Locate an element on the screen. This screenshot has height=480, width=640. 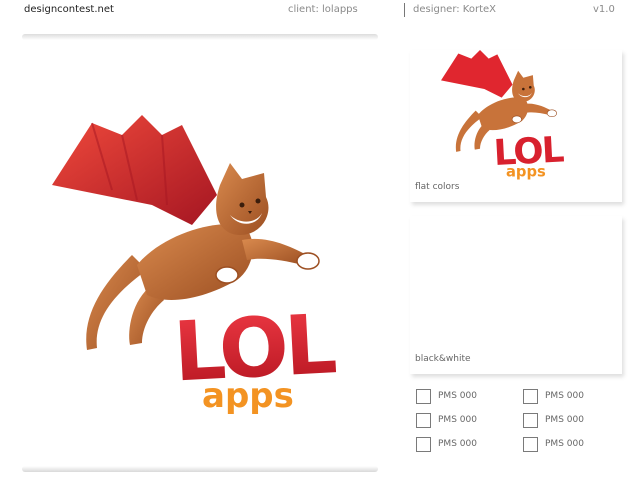
lolapps-logo-flat: LOL apps is located at coordinates (503, 115).